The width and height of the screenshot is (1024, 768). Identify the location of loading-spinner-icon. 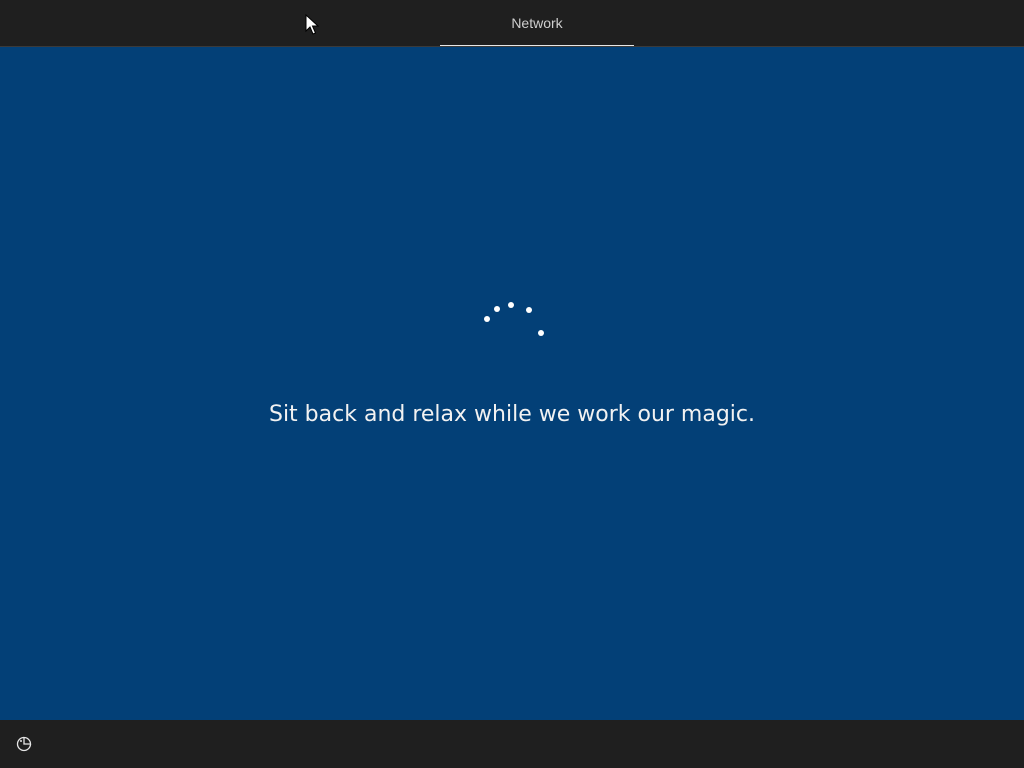
(515, 320).